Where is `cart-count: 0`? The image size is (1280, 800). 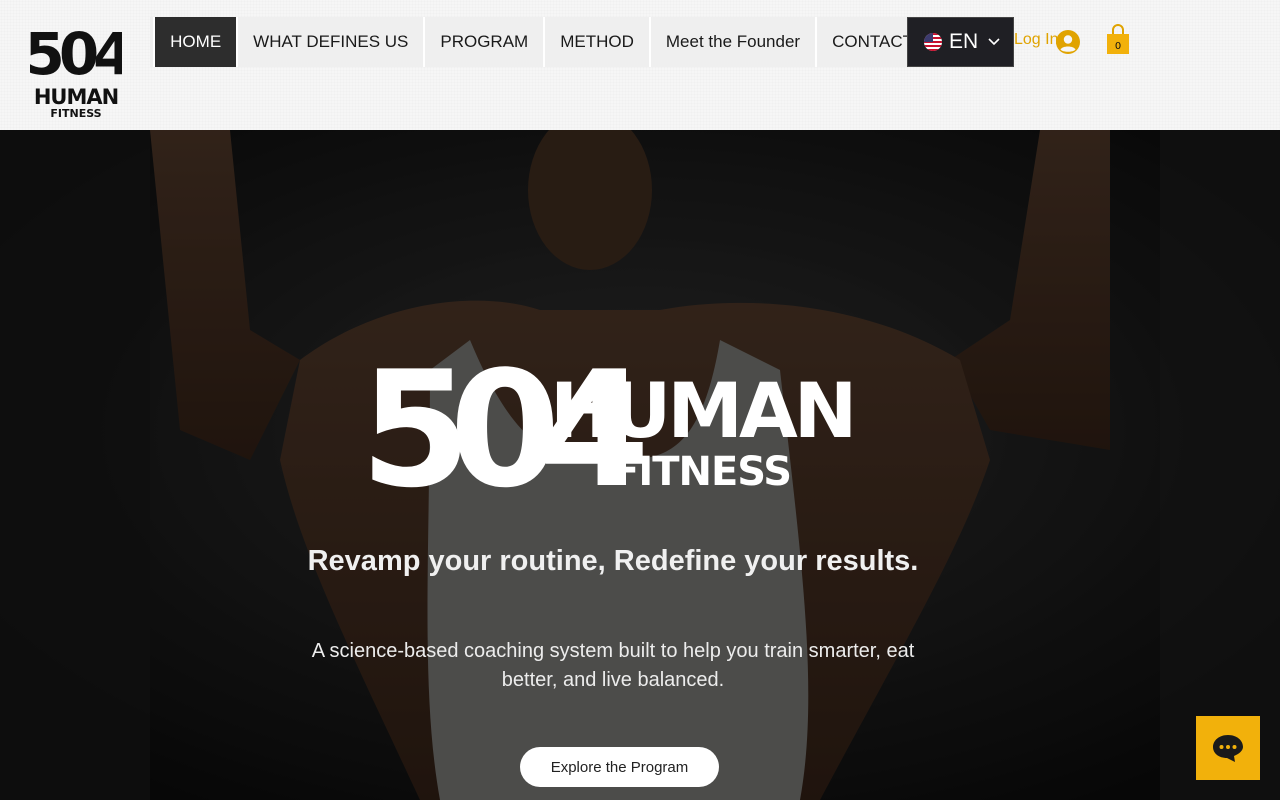
cart-count: 0 is located at coordinates (1118, 46).